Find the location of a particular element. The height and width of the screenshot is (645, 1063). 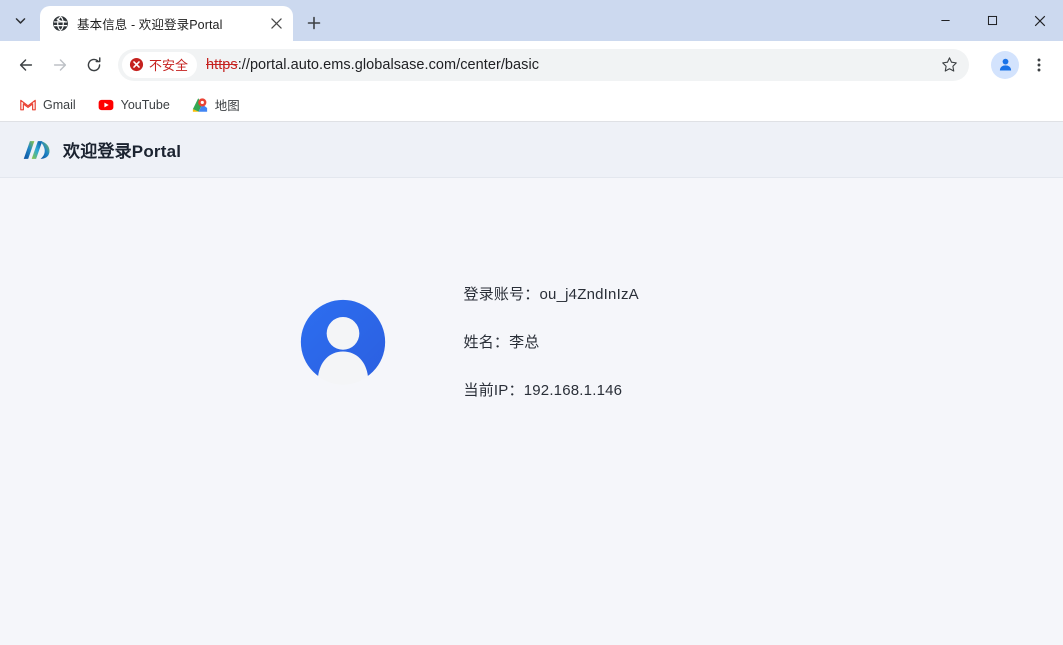

chevron-down-icon is located at coordinates (20, 21).